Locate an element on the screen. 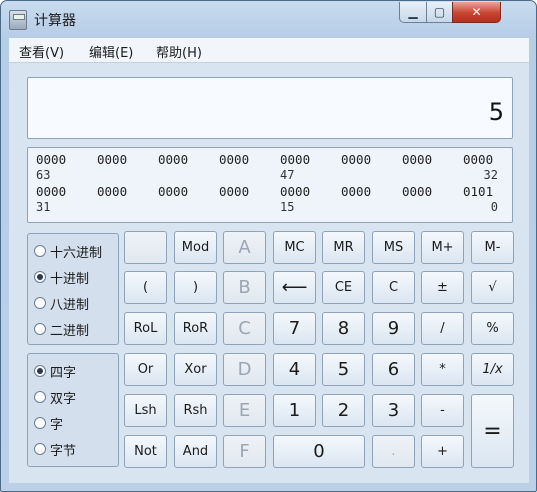 Image resolution: width=537 pixels, height=492 pixels. digit-4-button: 4 is located at coordinates (294, 369).